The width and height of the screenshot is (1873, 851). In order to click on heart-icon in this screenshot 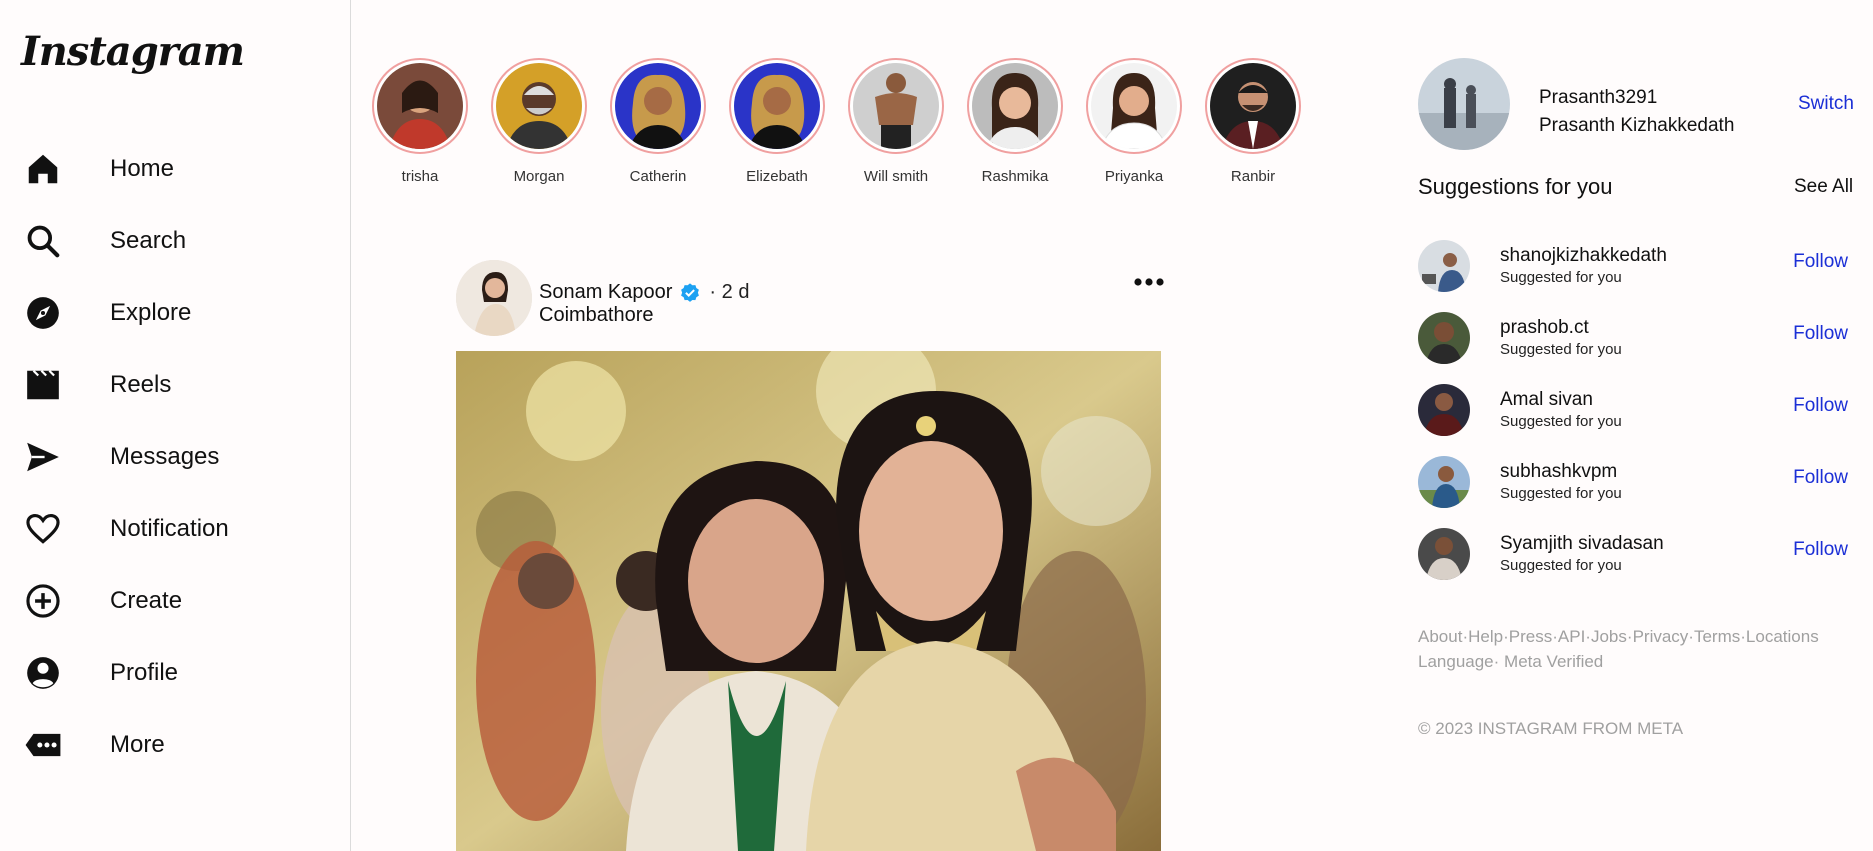, I will do `click(46, 529)`.